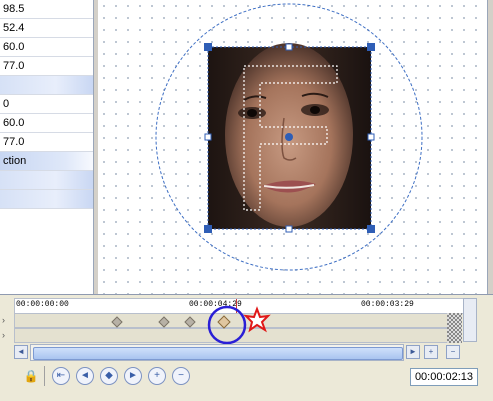 The width and height of the screenshot is (493, 401). Describe the element at coordinates (371, 47) in the screenshot. I see `handle-top-right` at that location.